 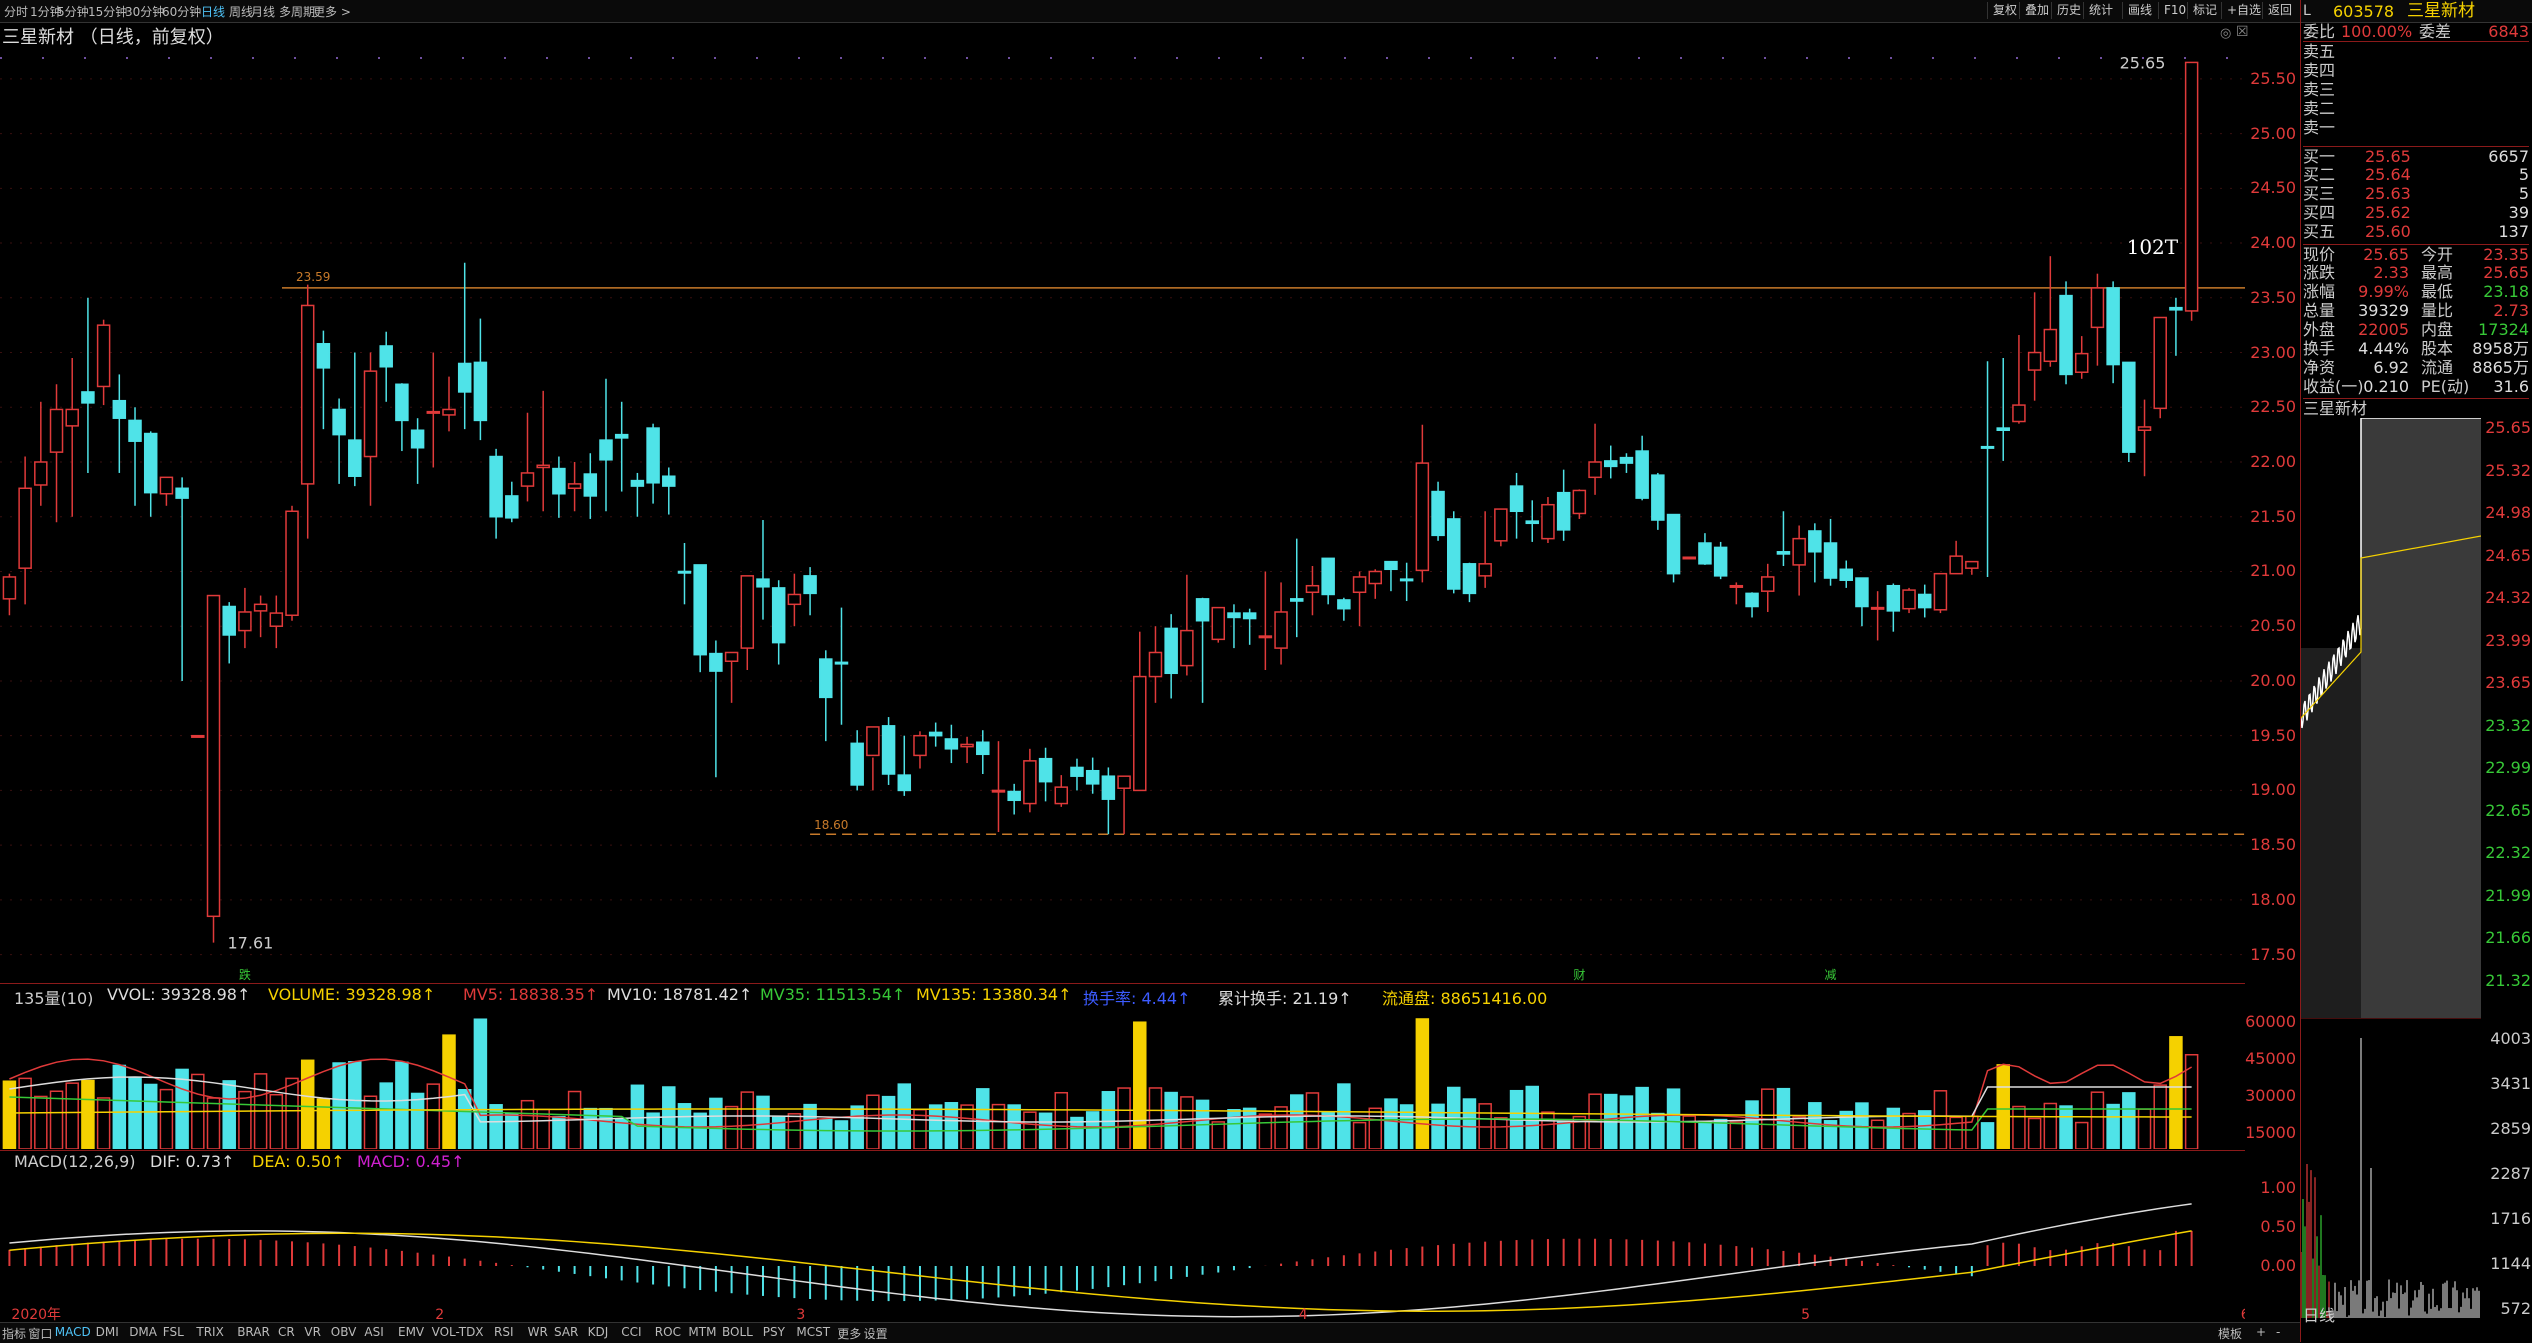 I want to click on macd-chart: 2020年234567, so click(x=1122, y=1246).